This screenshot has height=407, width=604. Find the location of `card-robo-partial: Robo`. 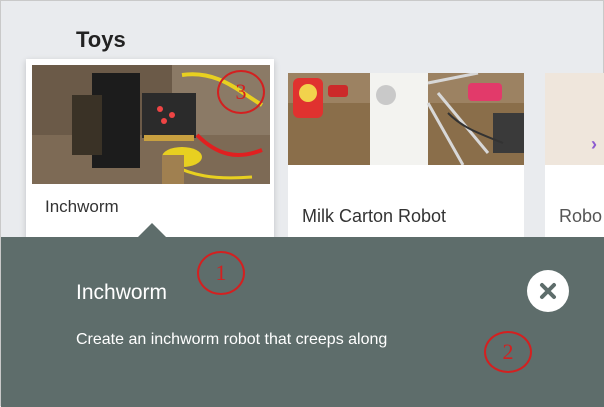

card-robo-partial: Robo is located at coordinates (574, 160).